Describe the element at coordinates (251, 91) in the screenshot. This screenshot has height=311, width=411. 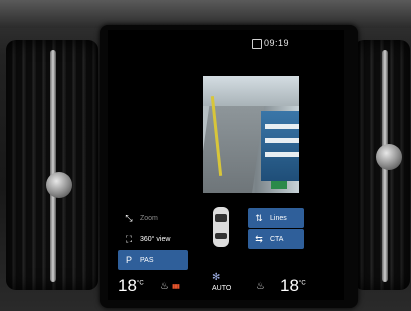
I see `camera-sky-building` at that location.